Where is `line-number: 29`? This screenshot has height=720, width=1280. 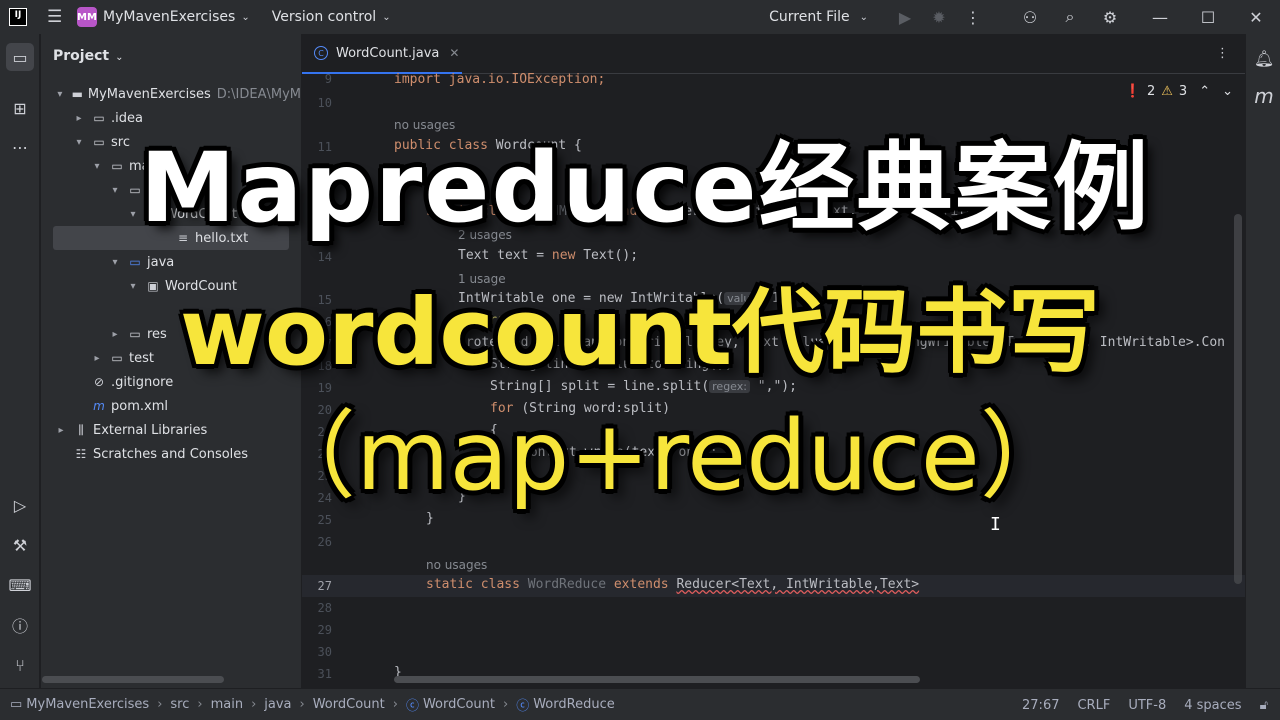 line-number: 29 is located at coordinates (324, 630).